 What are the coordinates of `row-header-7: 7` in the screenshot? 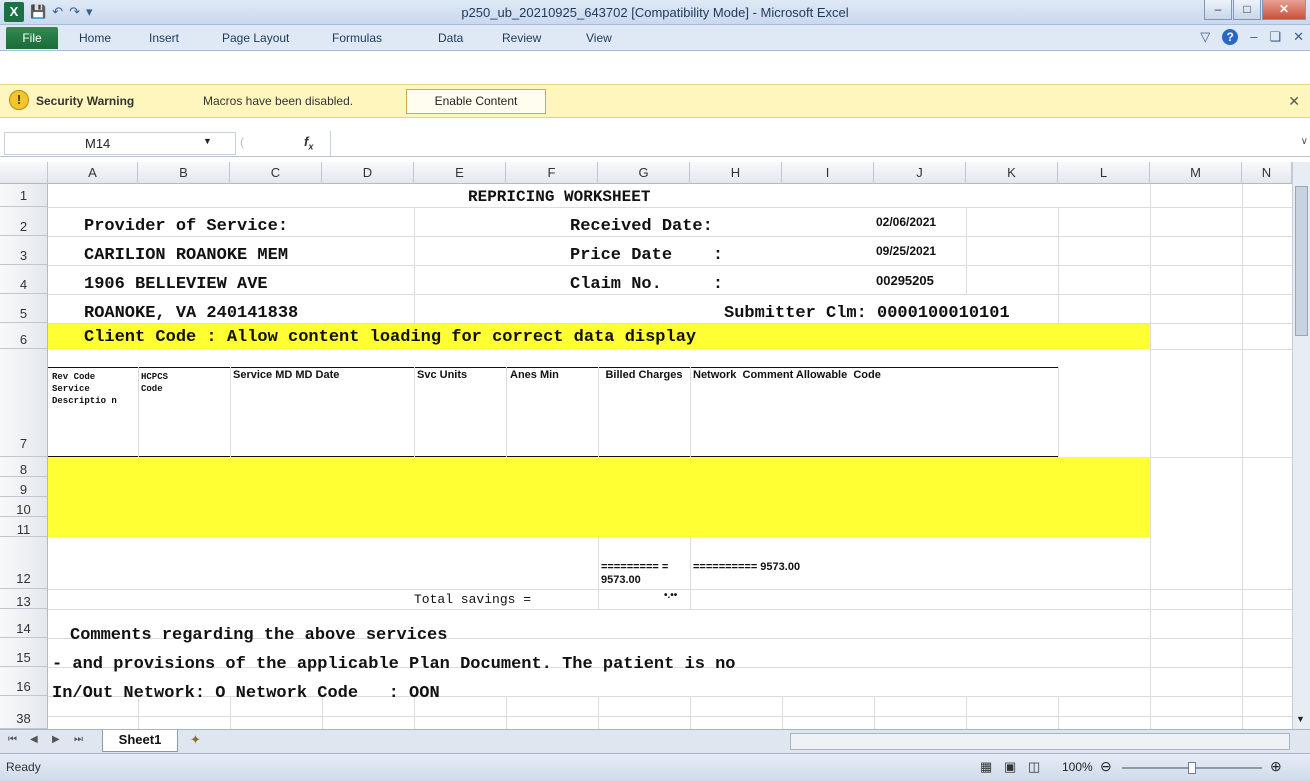 It's located at (24, 403).